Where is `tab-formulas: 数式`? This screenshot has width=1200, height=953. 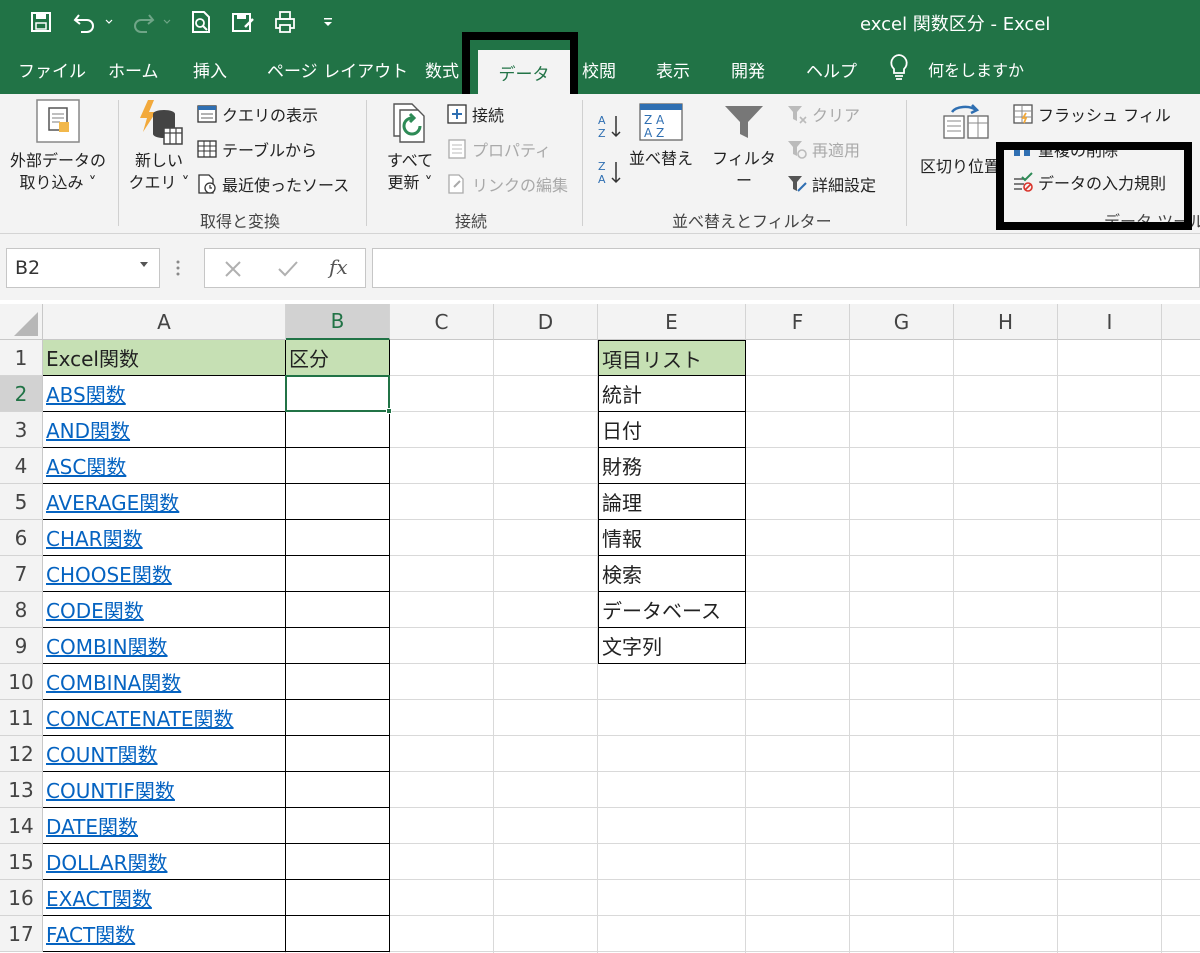
tab-formulas: 数式 is located at coordinates (442, 69).